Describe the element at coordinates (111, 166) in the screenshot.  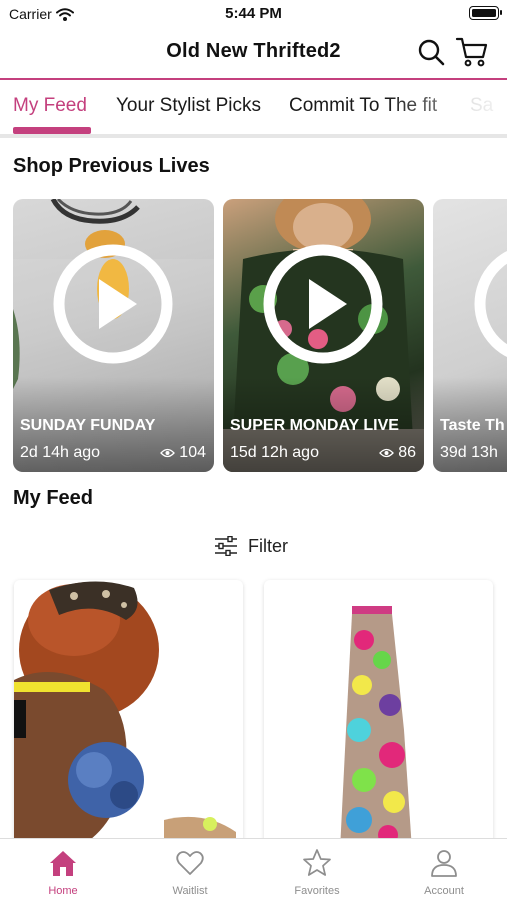
I see `section-title-previous-lives: Shop Previous Lives` at that location.